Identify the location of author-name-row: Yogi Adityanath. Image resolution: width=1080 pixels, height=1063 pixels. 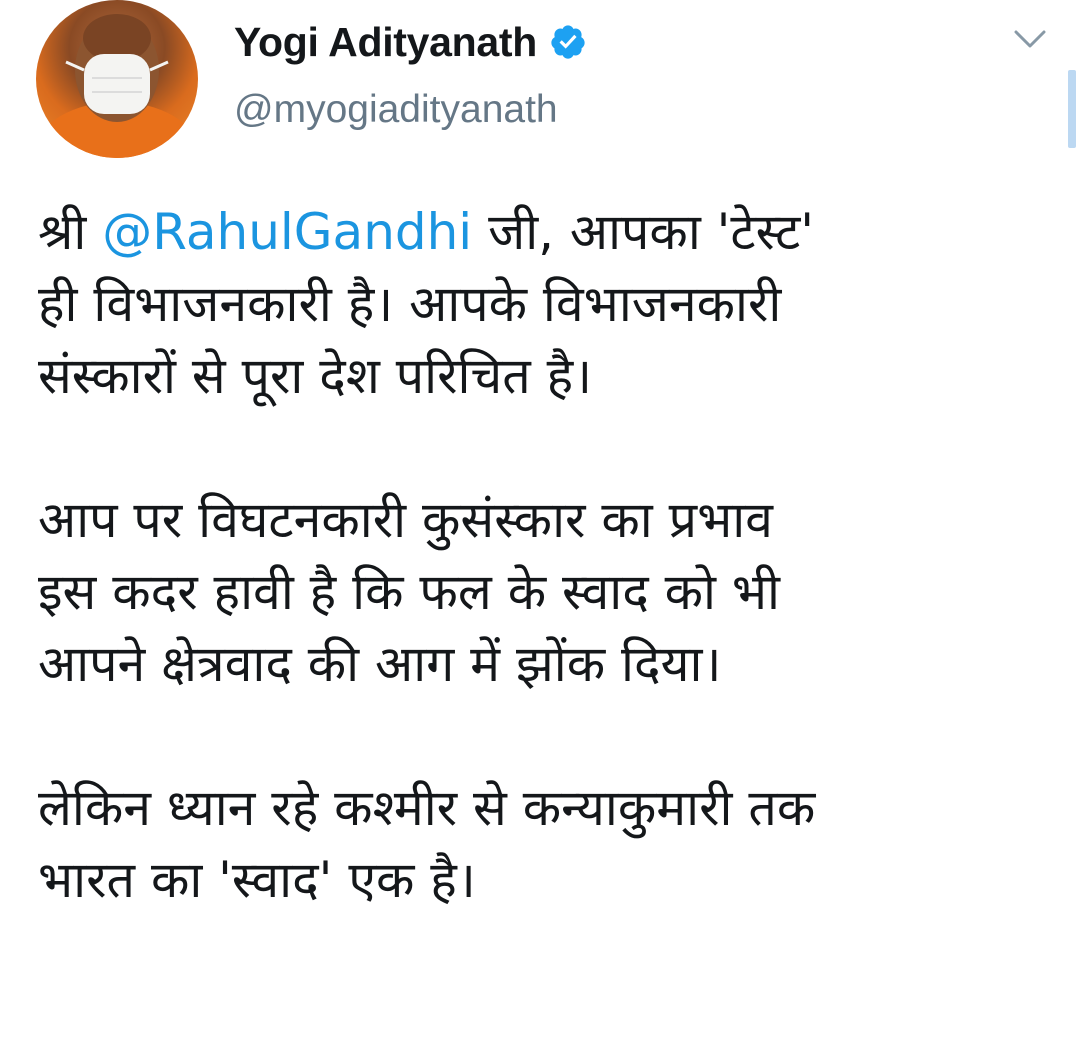
(410, 42).